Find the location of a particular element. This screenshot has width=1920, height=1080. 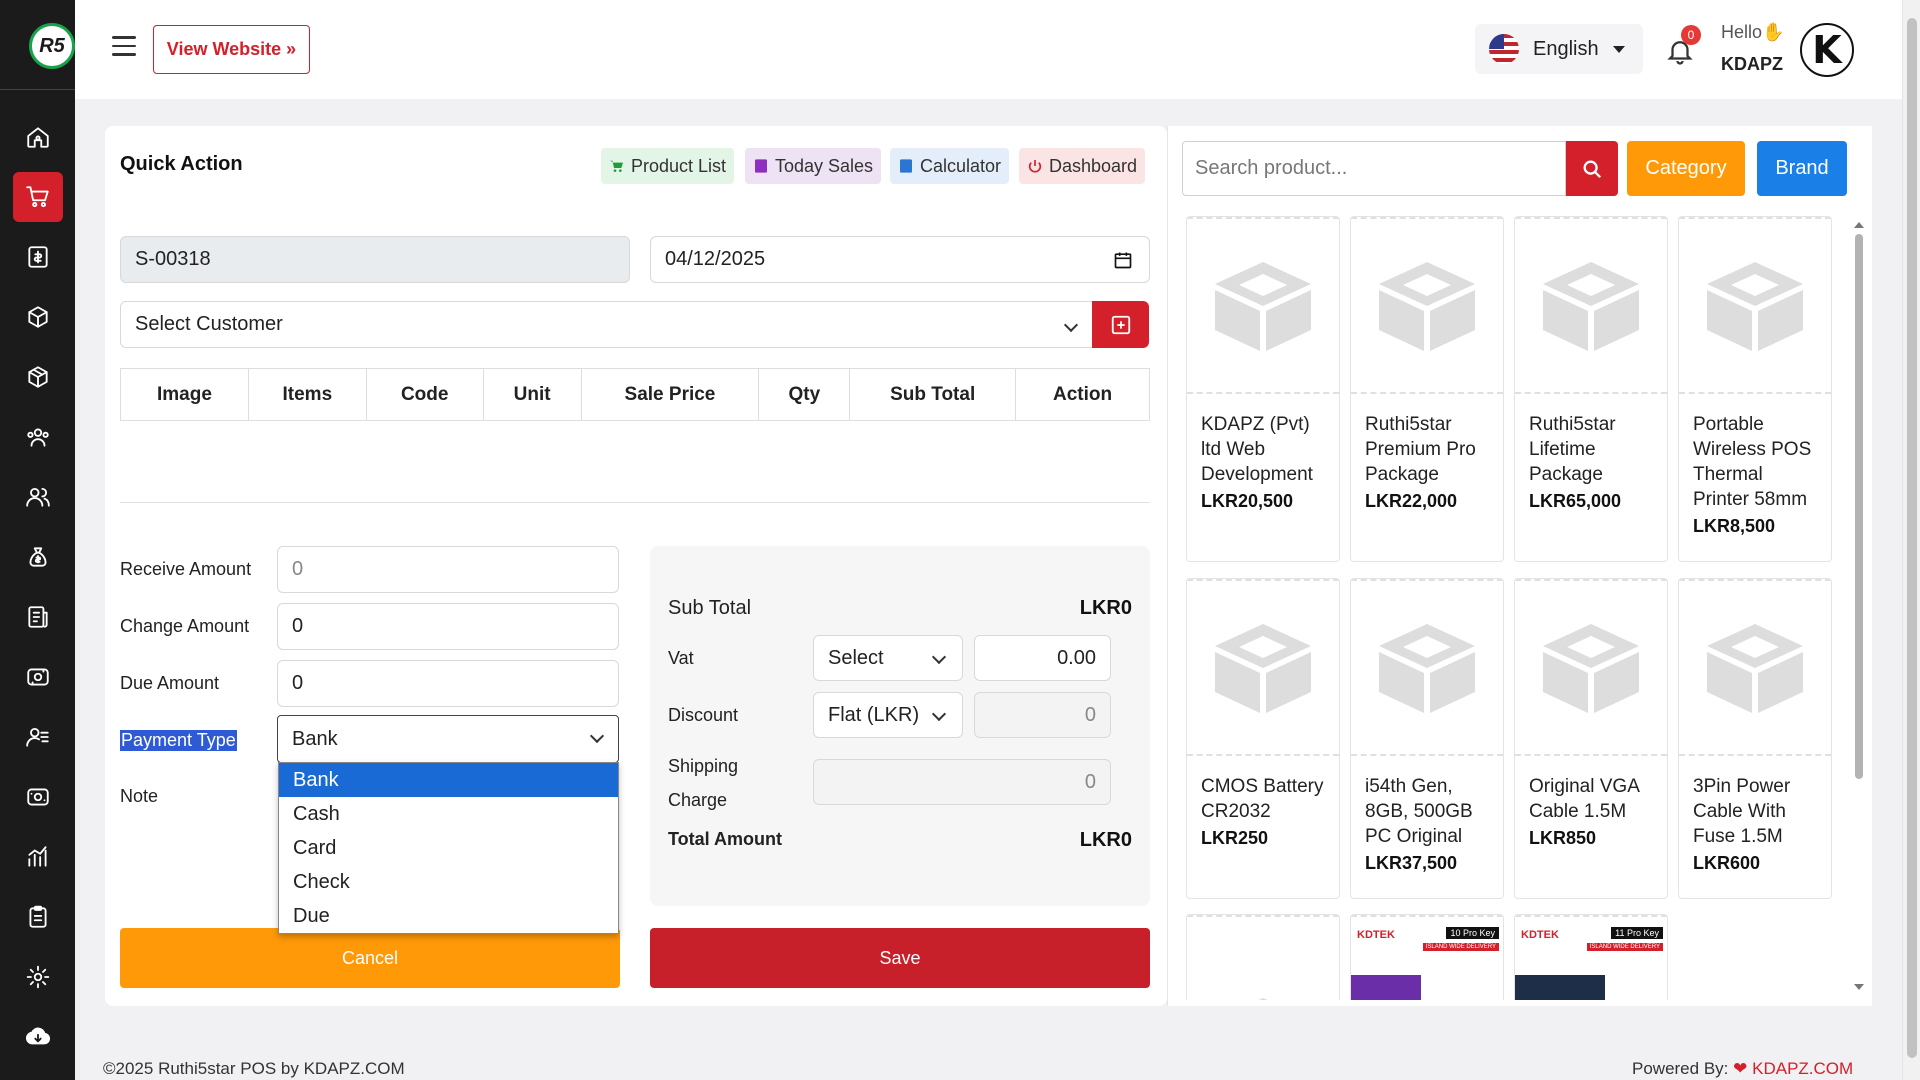

product-grid-scrollbar is located at coordinates (1859, 607).